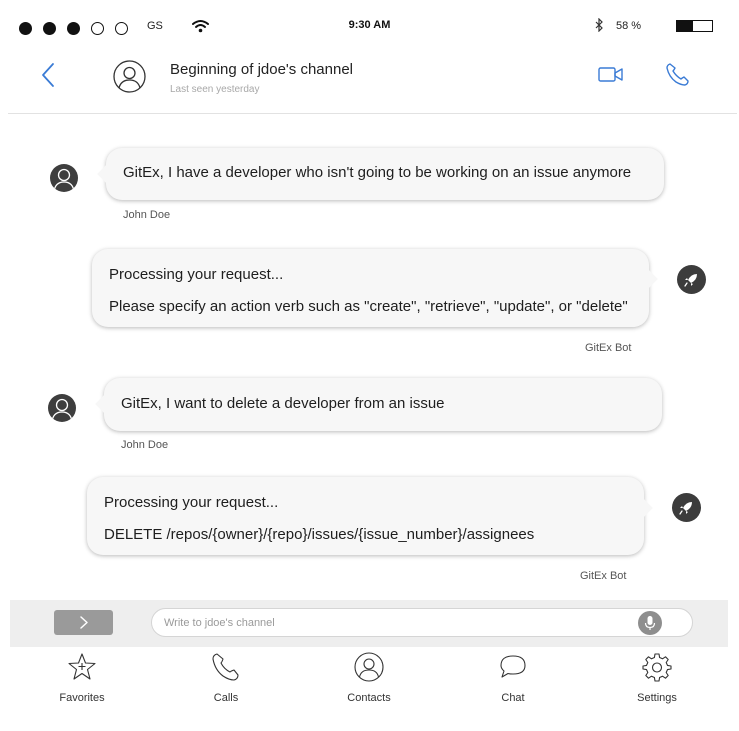 The width and height of the screenshot is (739, 731). Describe the element at coordinates (694, 26) in the screenshot. I see `battery-icon` at that location.